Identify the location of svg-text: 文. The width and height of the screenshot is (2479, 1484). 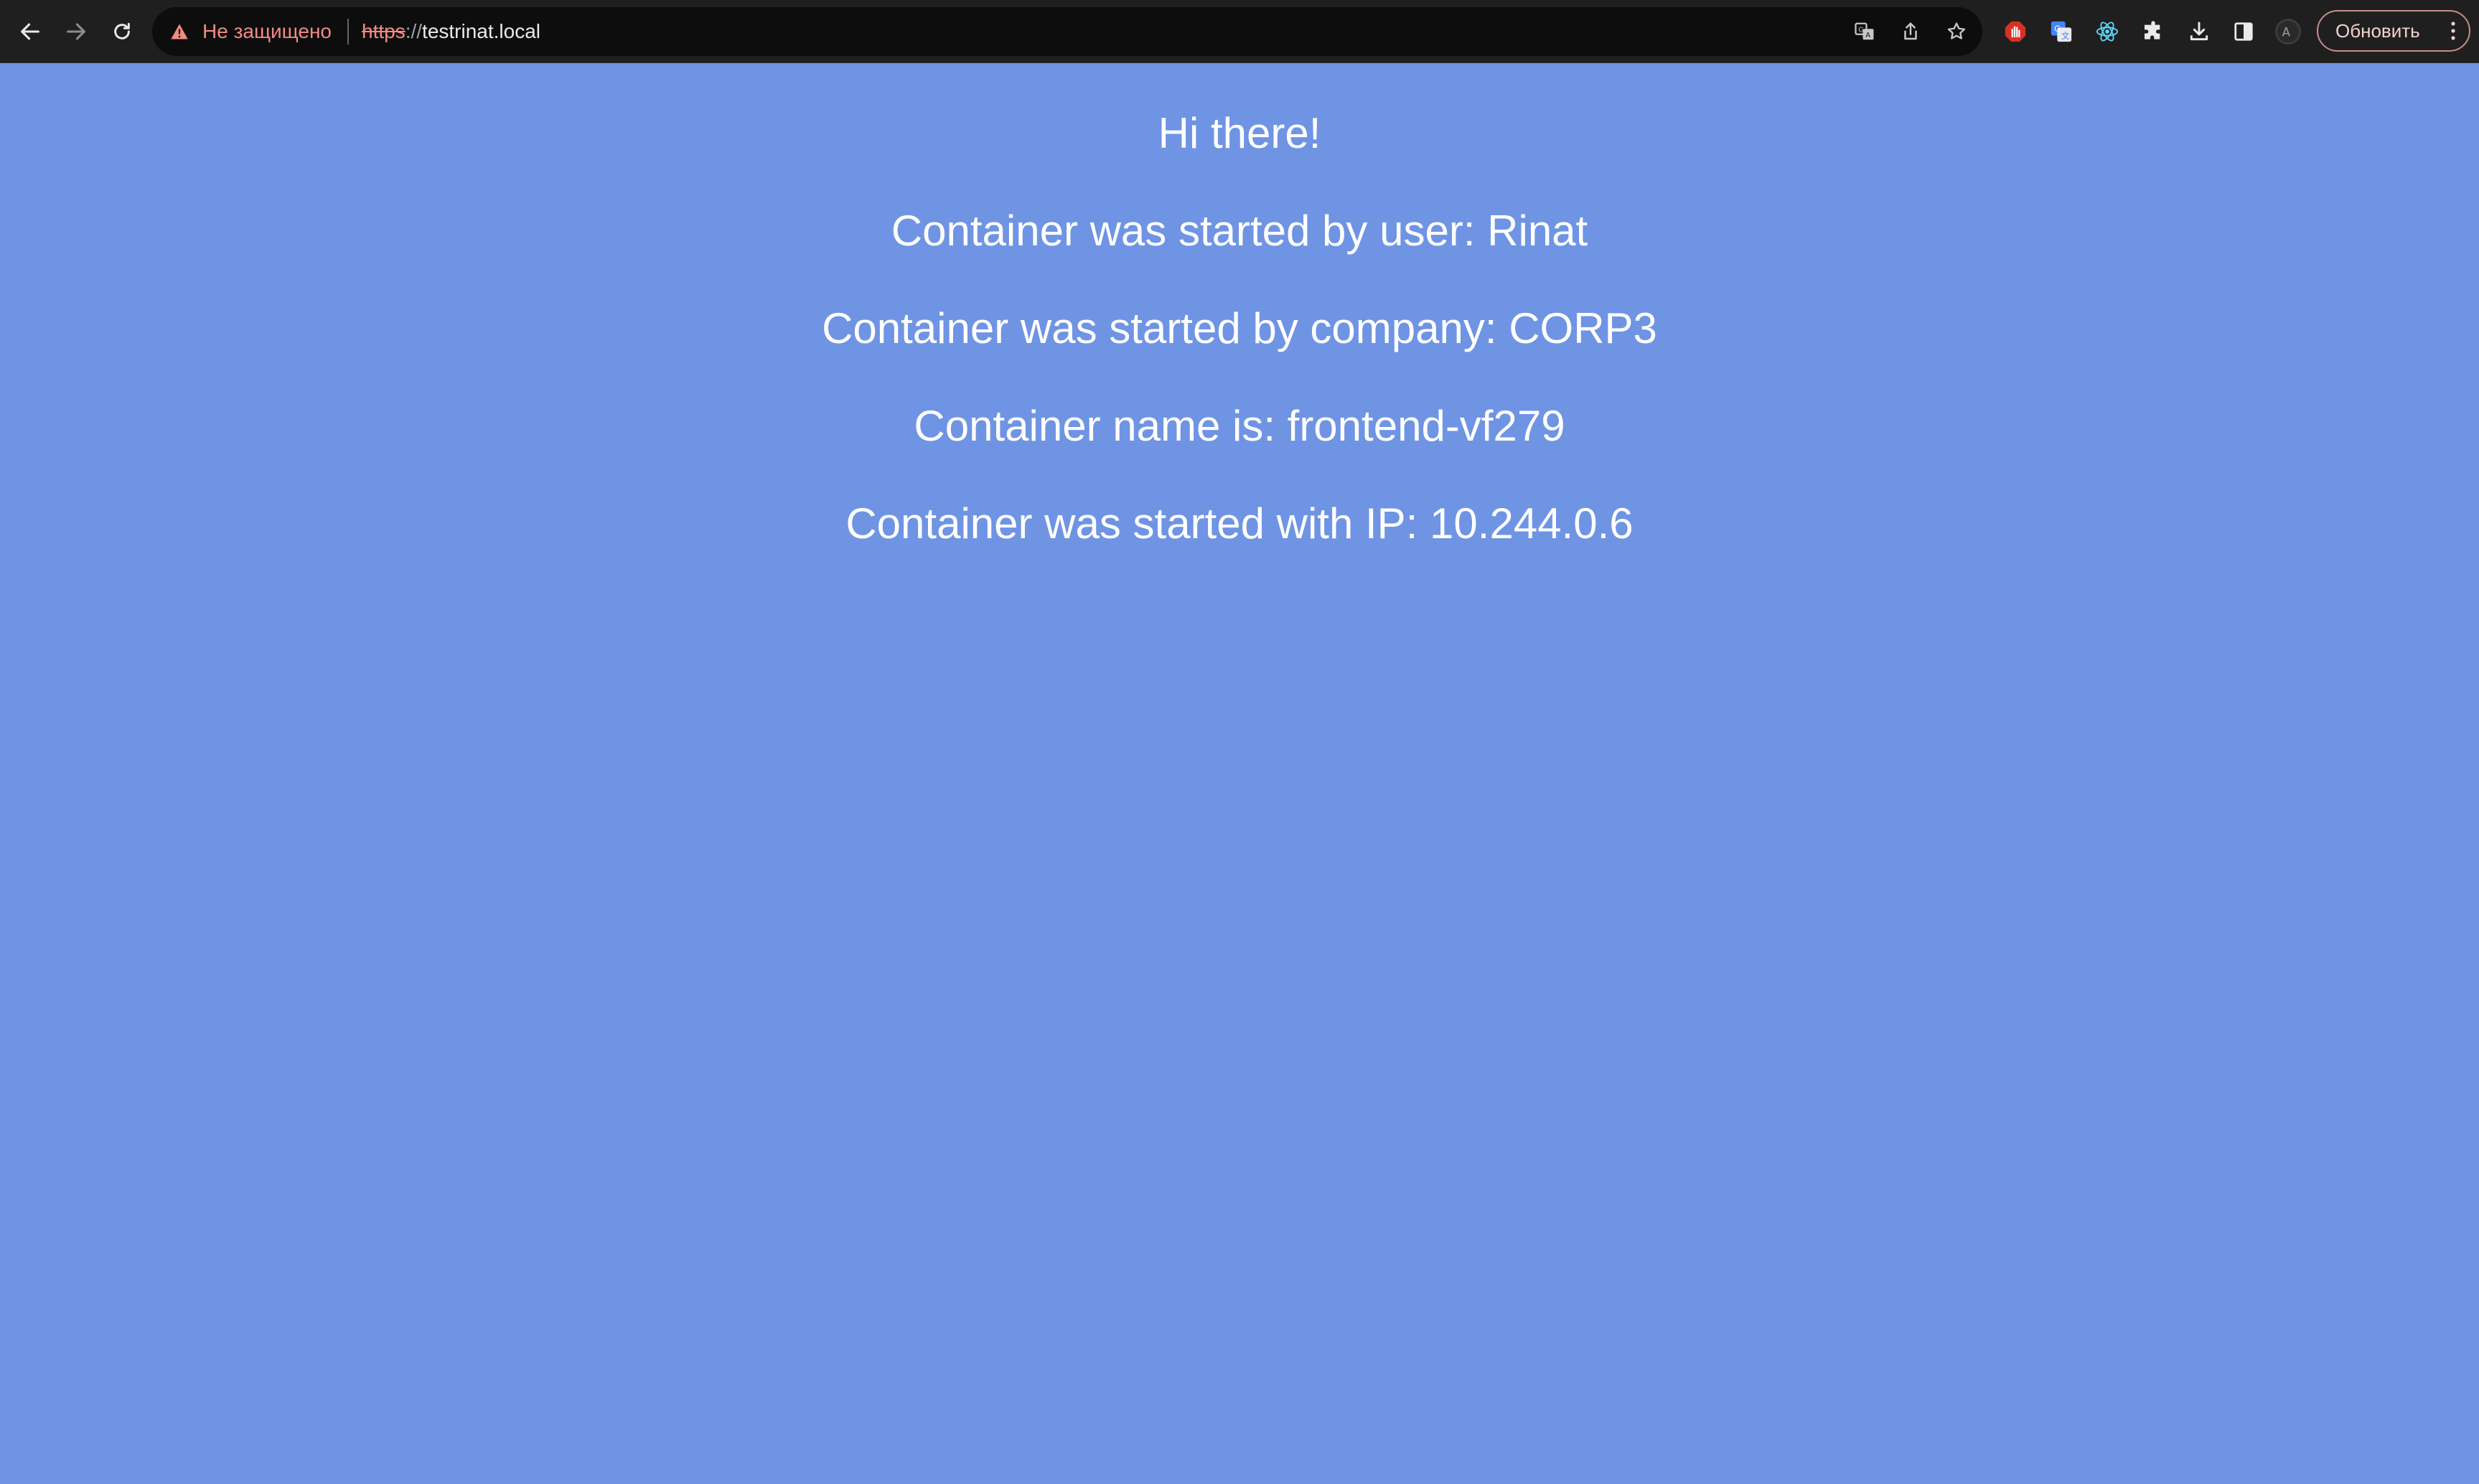
(2065, 36).